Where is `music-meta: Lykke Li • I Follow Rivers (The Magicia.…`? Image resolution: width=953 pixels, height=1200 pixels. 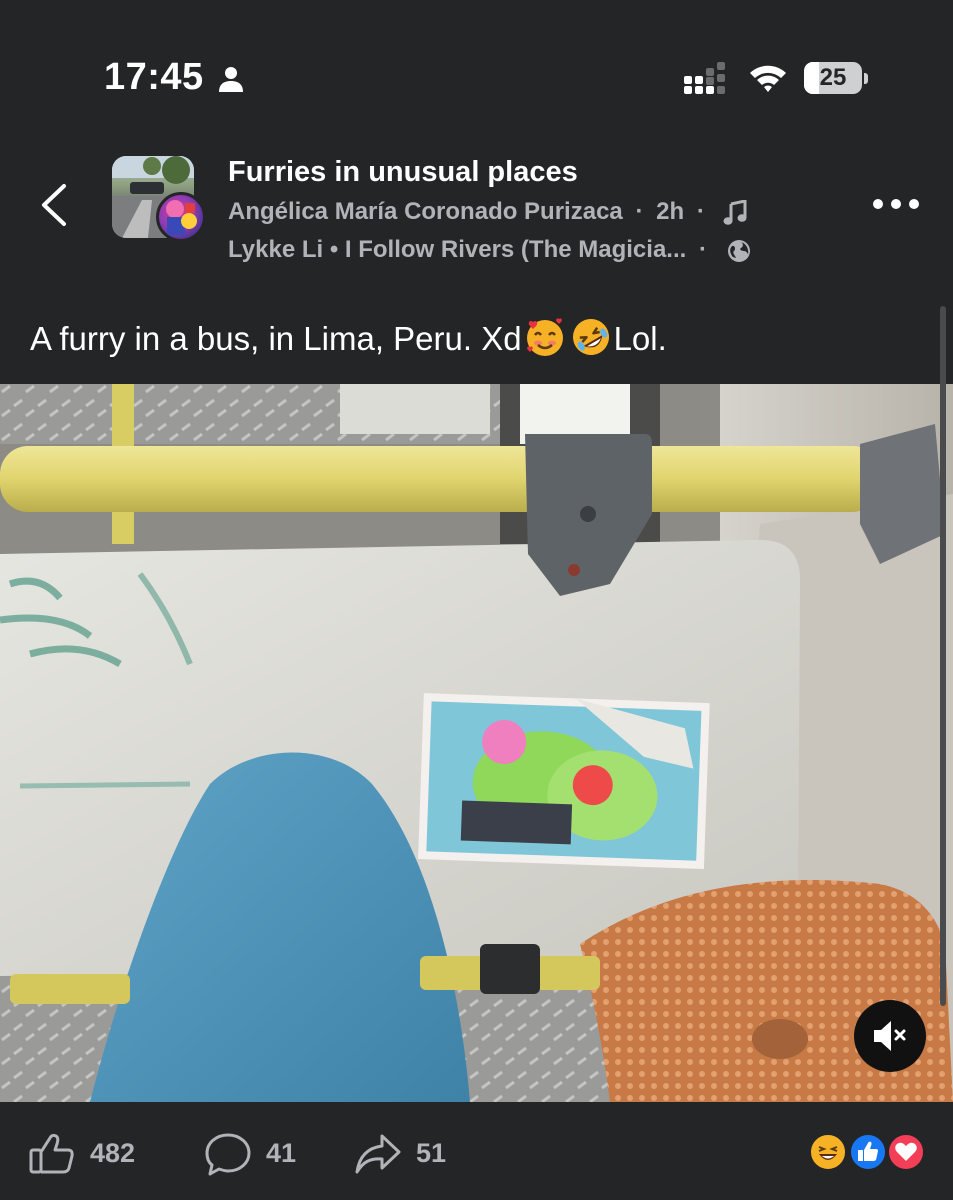
music-meta: Lykke Li • I Follow Rivers (The Magicia.… is located at coordinates (490, 250).